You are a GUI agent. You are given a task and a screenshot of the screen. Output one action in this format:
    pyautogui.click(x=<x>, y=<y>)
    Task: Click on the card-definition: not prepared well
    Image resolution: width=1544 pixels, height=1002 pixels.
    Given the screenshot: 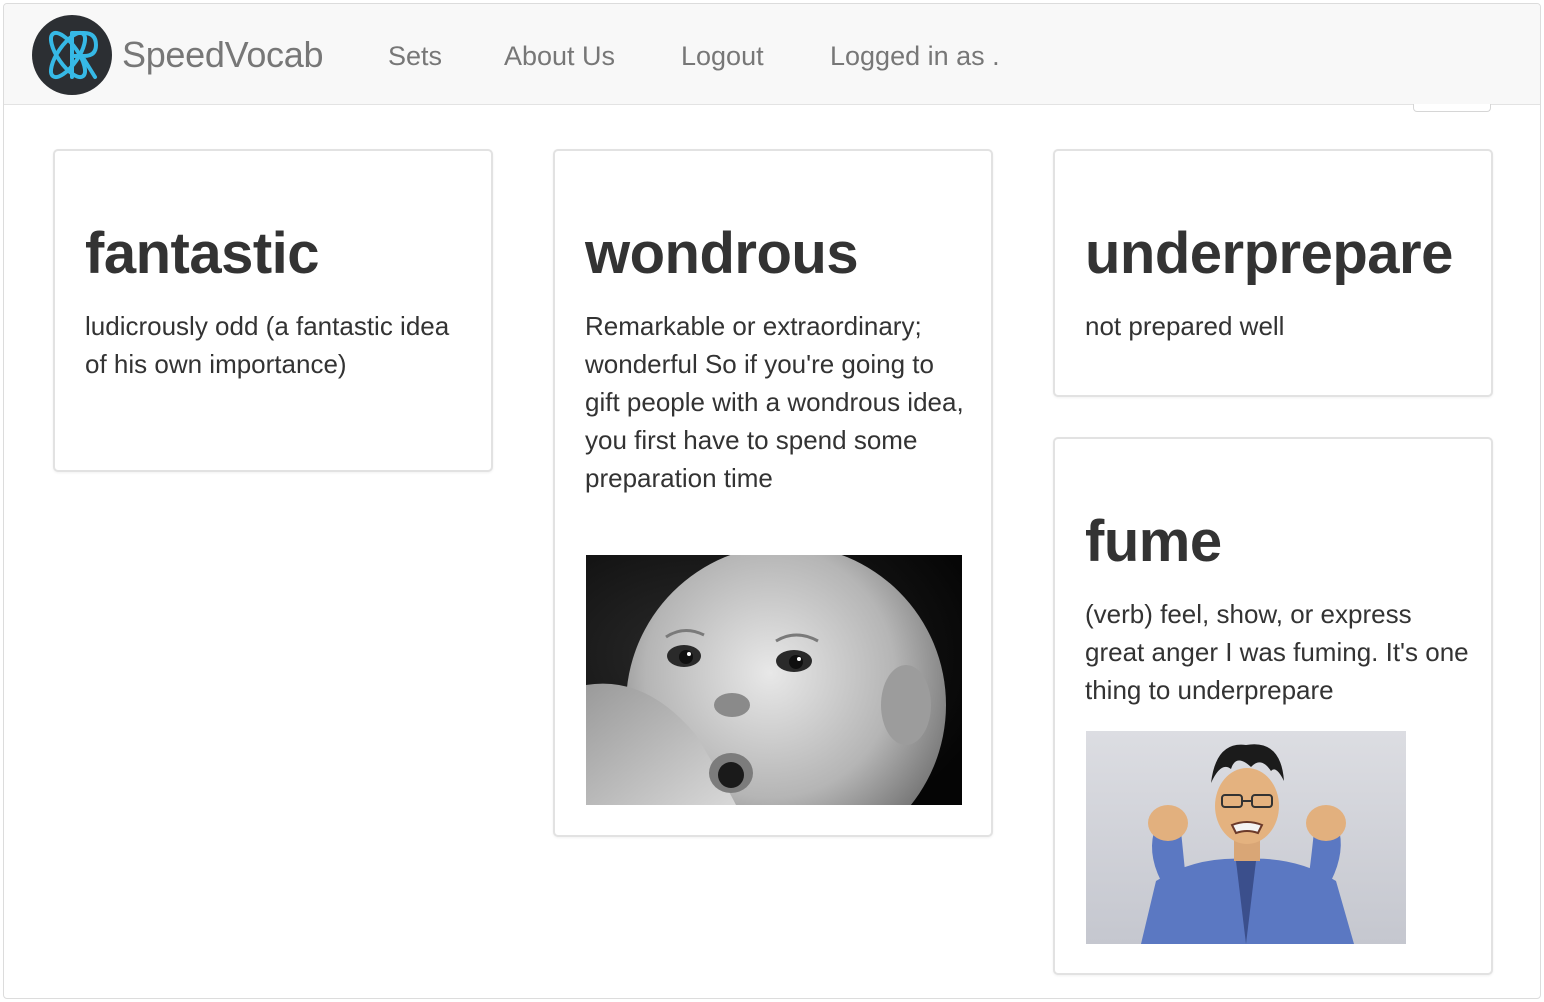 What is the action you would take?
    pyautogui.click(x=1185, y=326)
    